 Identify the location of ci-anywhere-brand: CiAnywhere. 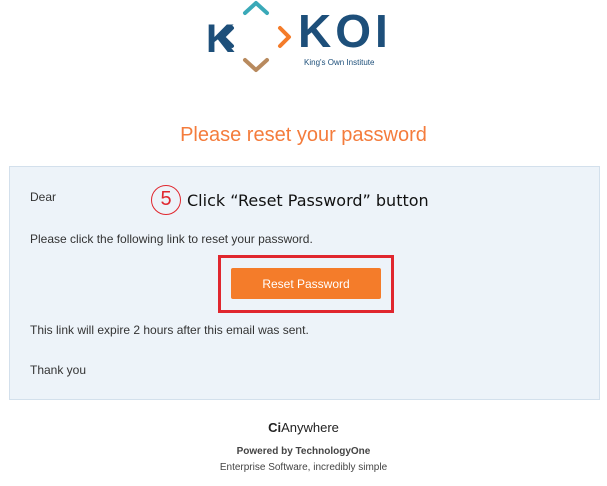
(303, 427).